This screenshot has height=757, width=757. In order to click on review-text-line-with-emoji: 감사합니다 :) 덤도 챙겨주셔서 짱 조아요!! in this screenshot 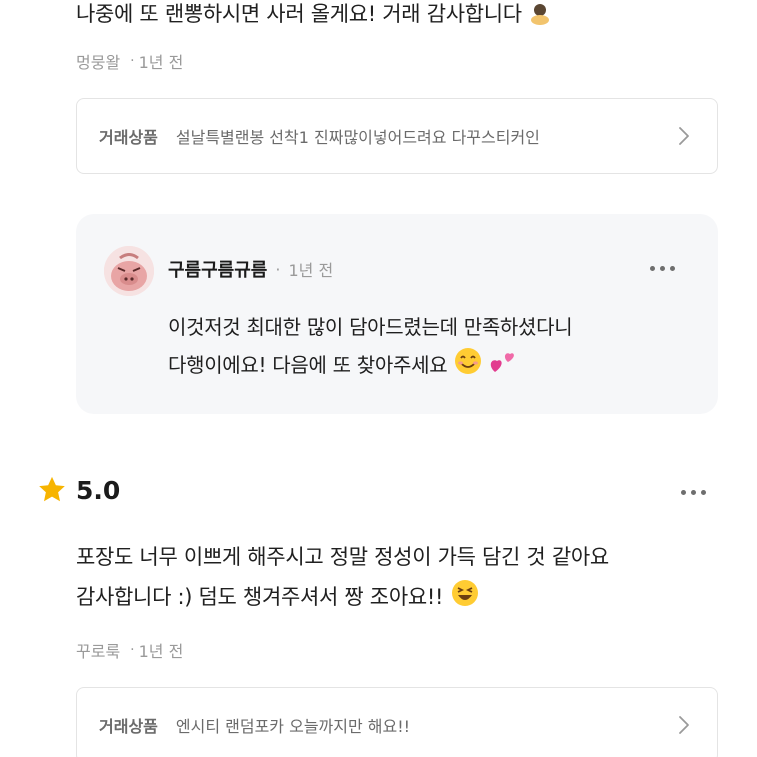, I will do `click(342, 597)`.